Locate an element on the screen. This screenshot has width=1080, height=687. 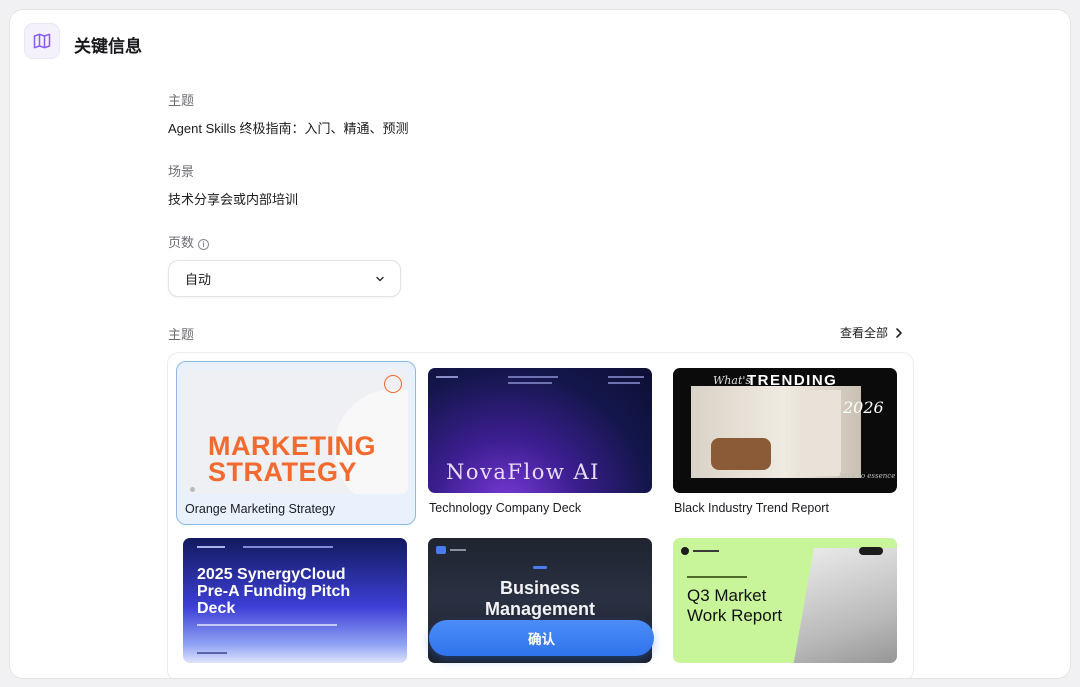
pages-select-value: 自动 is located at coordinates (198, 279).